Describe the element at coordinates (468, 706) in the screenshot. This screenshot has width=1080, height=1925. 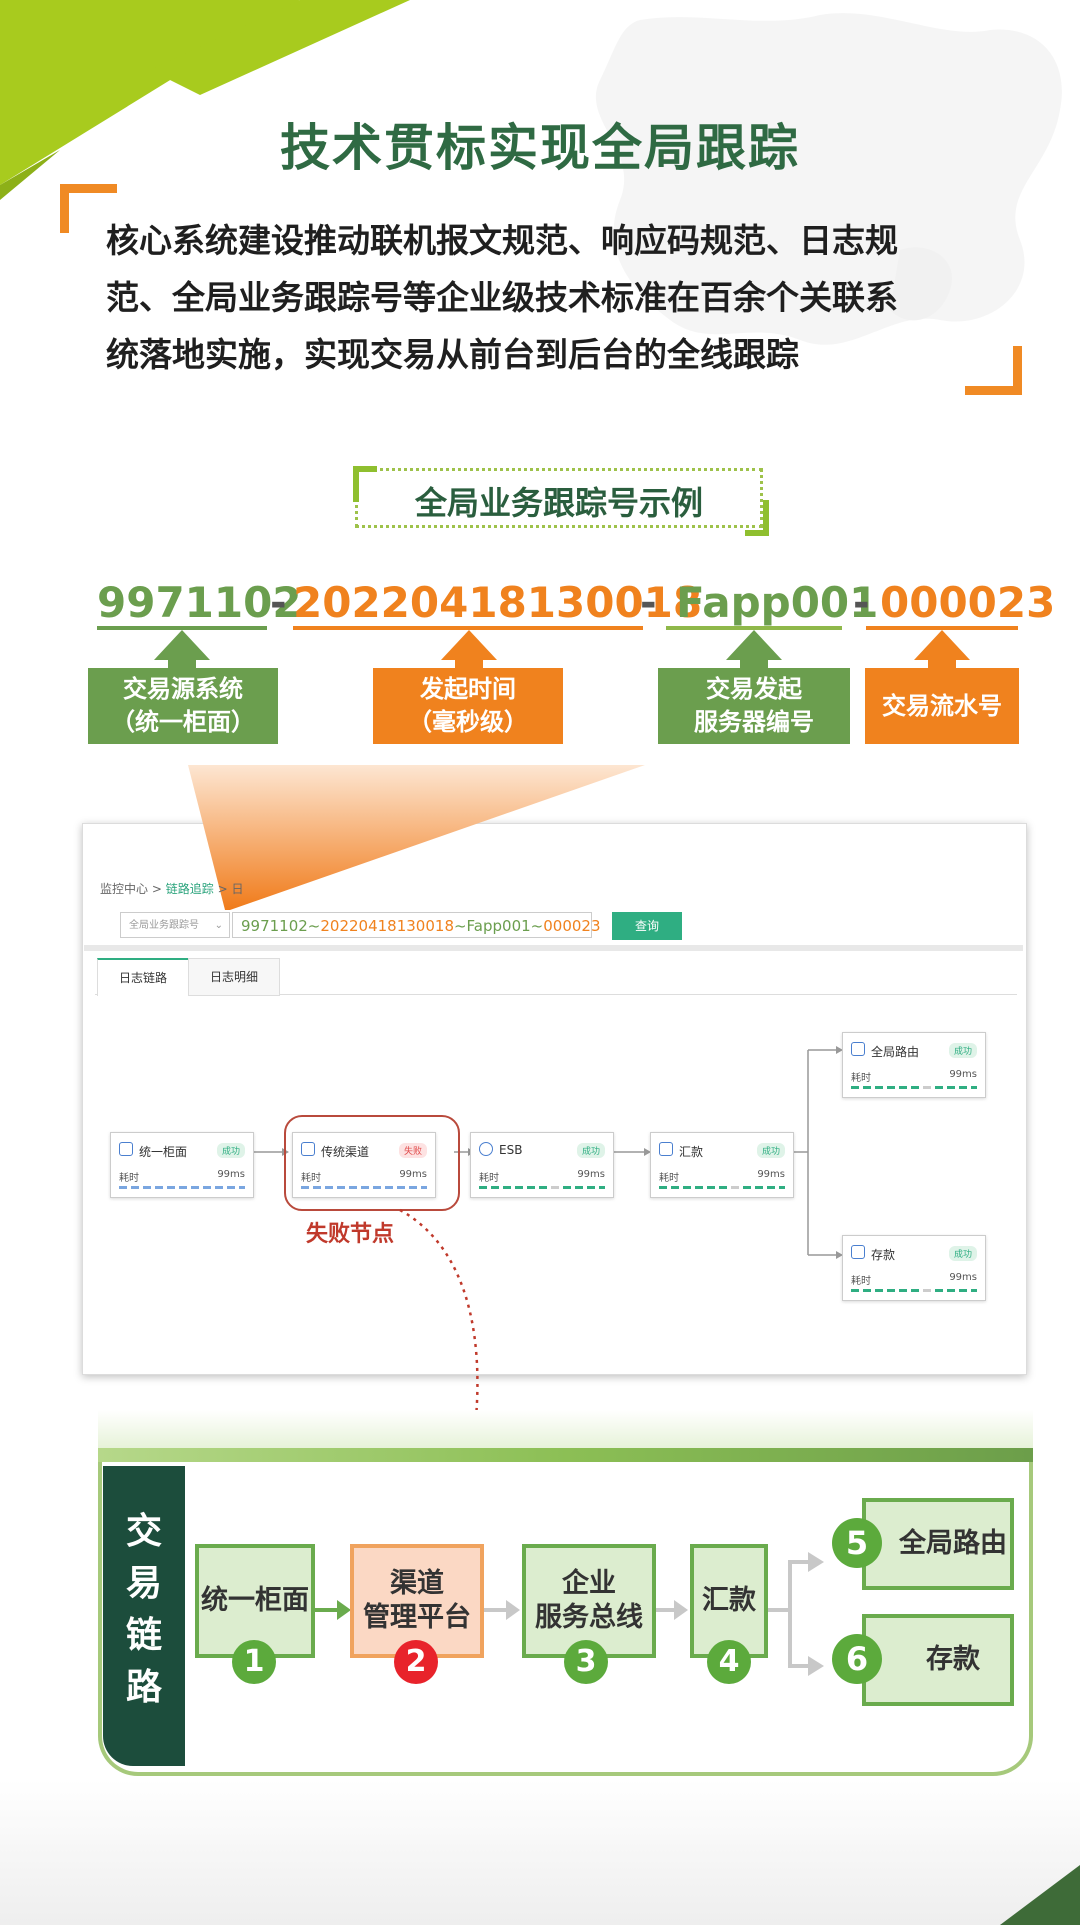
I see `label-start-time: 发起时间 （毫秒级）` at that location.